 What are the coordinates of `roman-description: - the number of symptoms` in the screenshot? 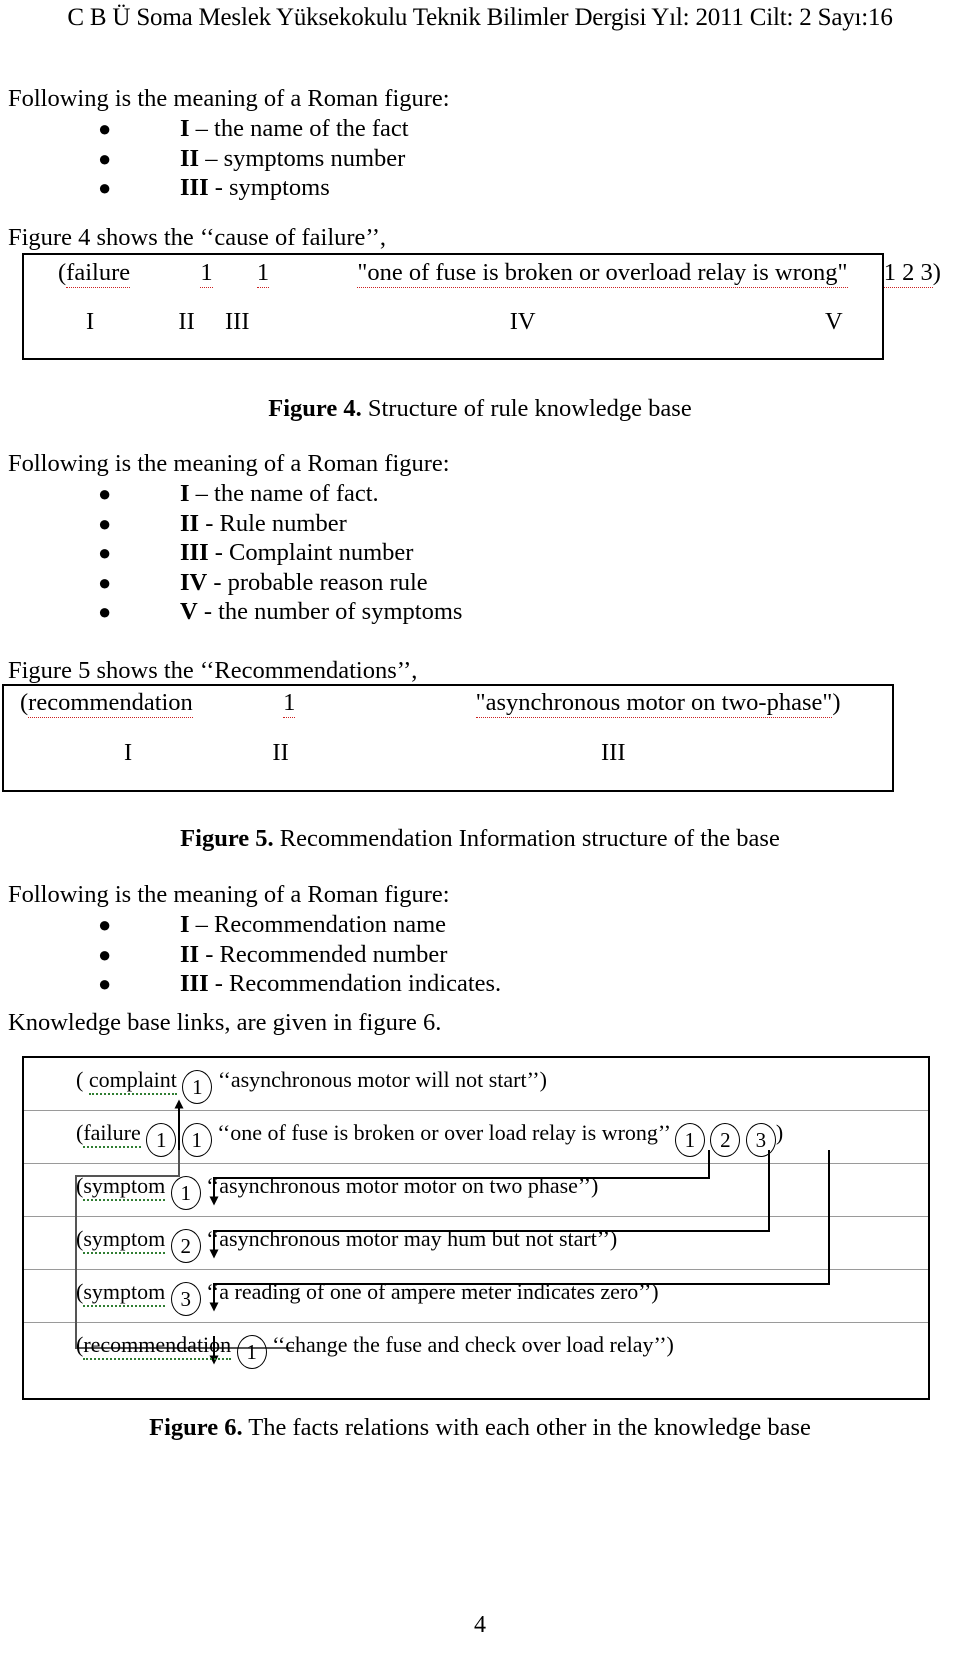 It's located at (330, 611).